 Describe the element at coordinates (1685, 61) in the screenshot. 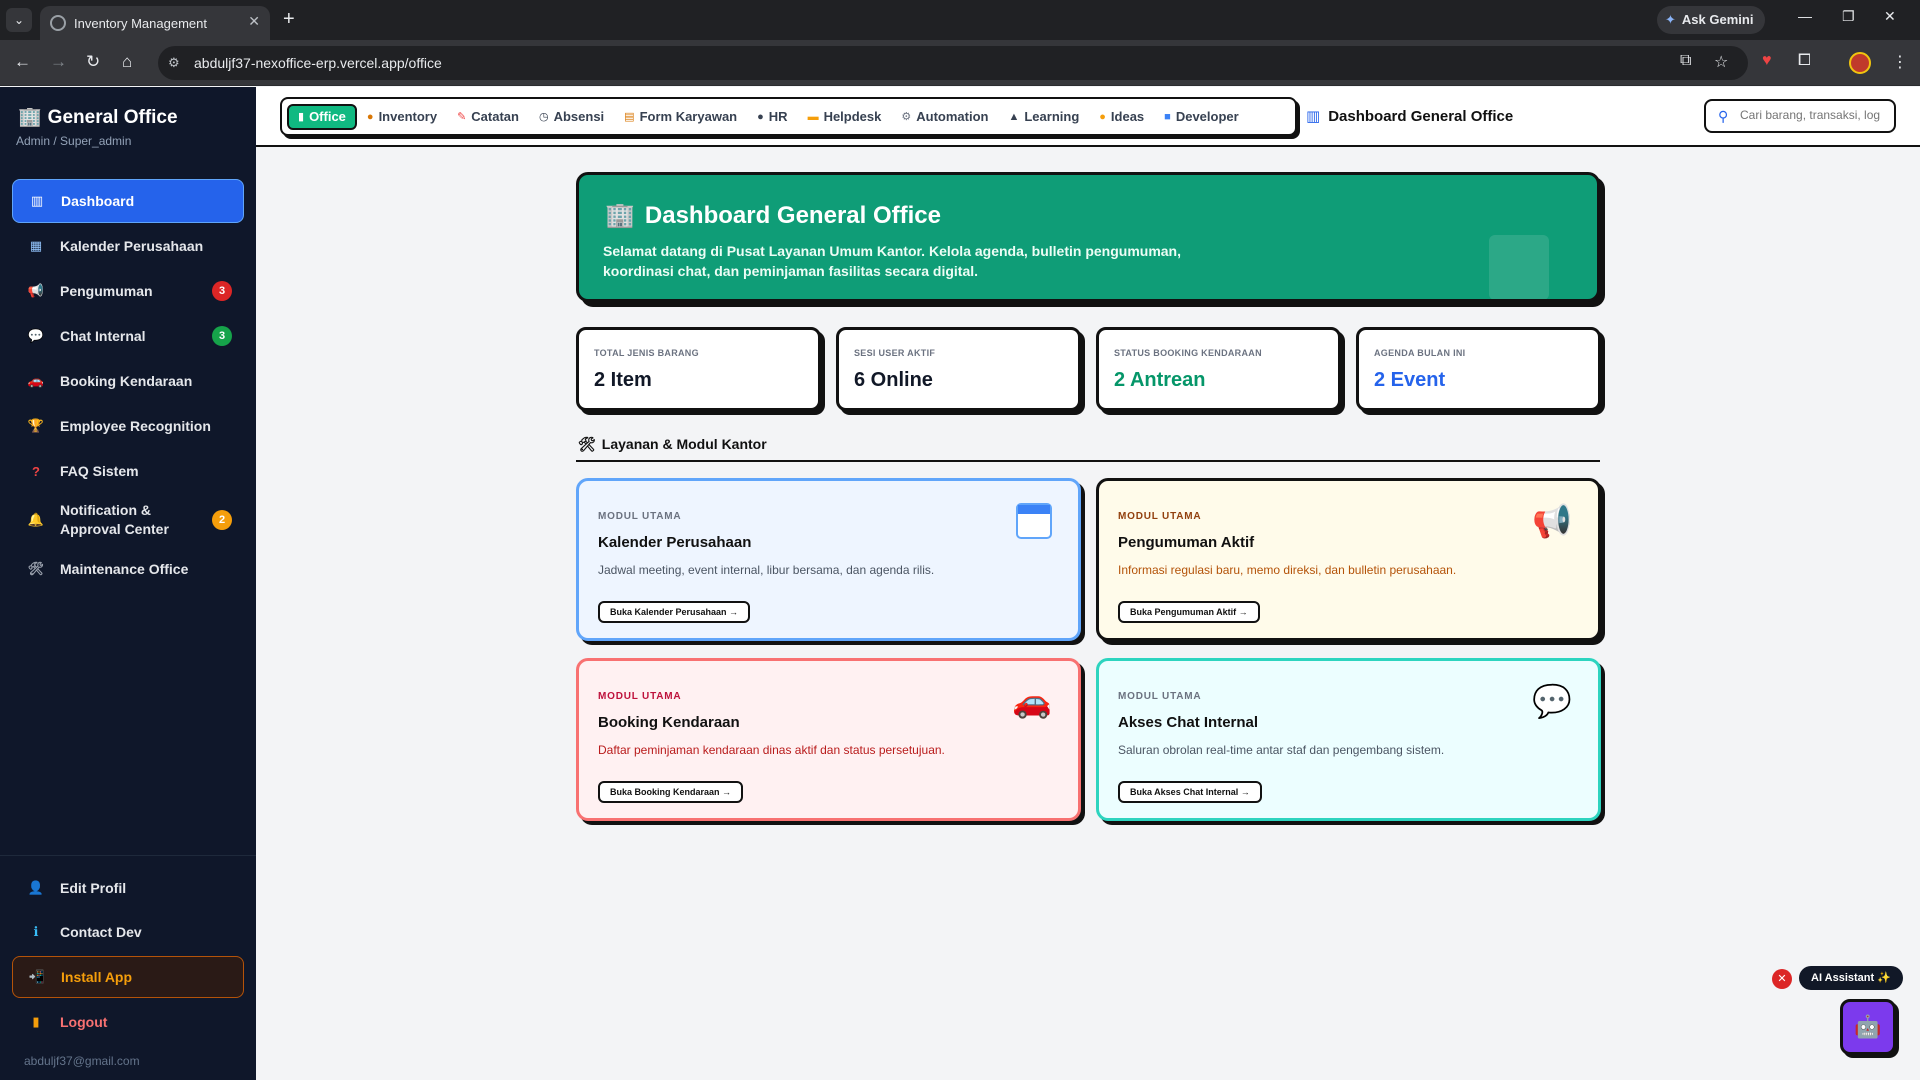

I see `install-icon: ⧉` at that location.